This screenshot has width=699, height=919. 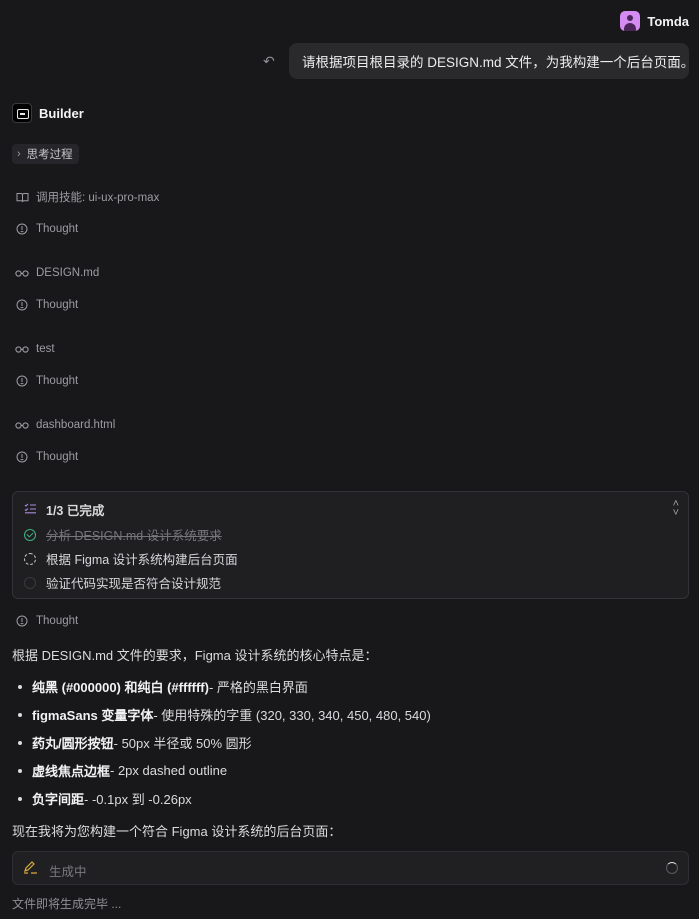 What do you see at coordinates (68, 273) in the screenshot?
I see `step-label: DESIGN.md` at bounding box center [68, 273].